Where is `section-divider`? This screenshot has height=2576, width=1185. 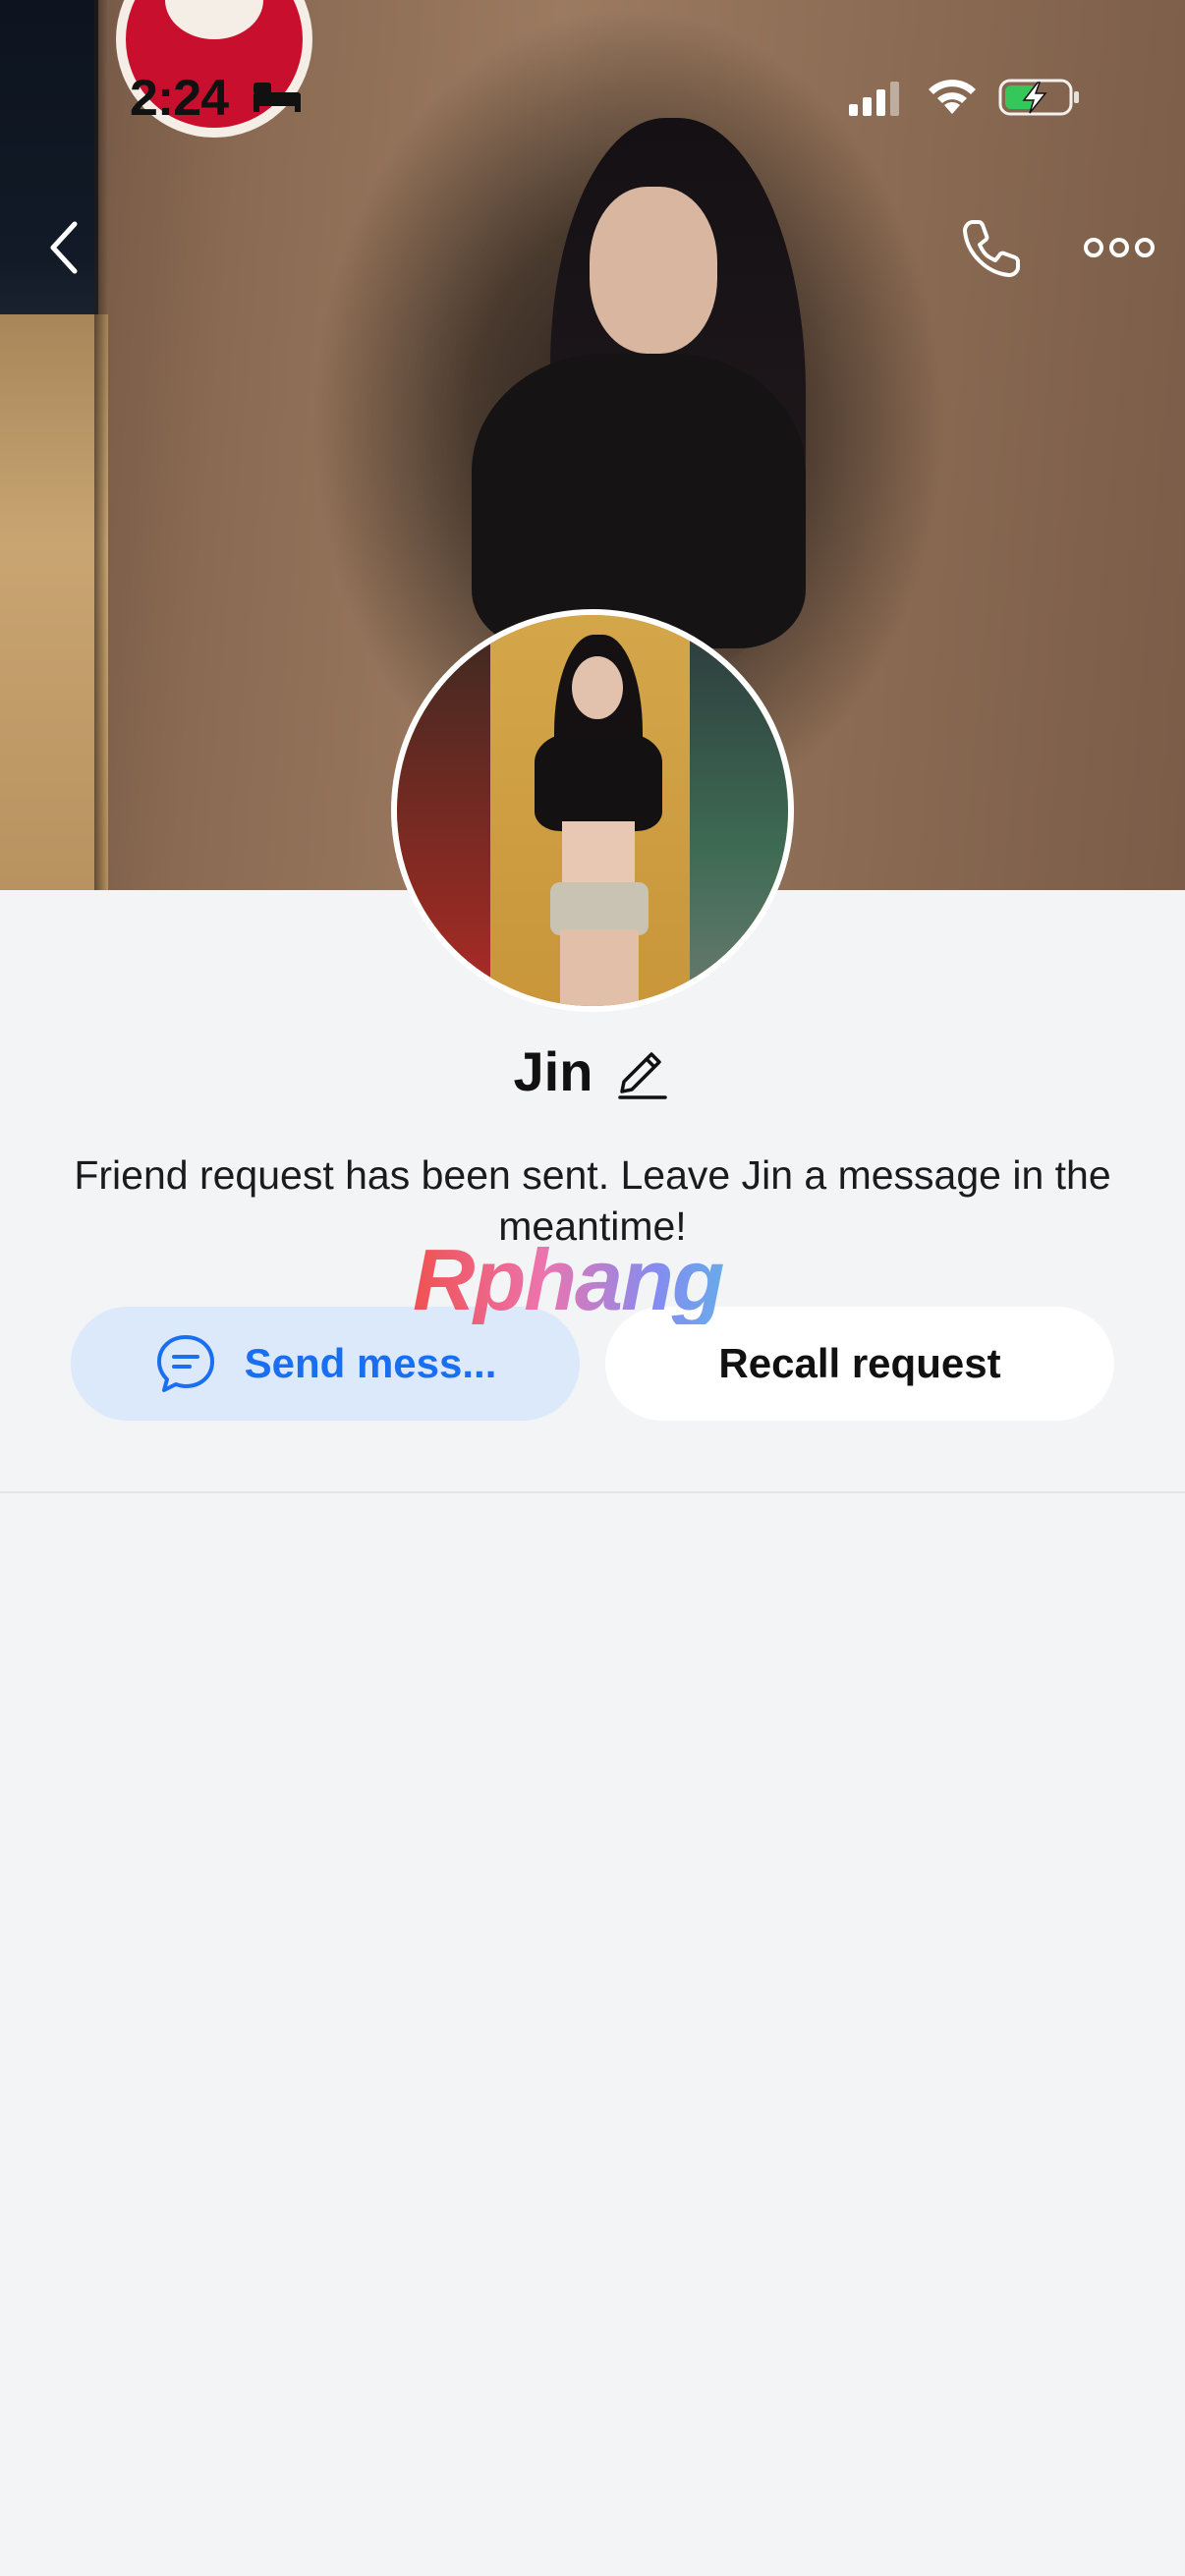
section-divider is located at coordinates (592, 1492).